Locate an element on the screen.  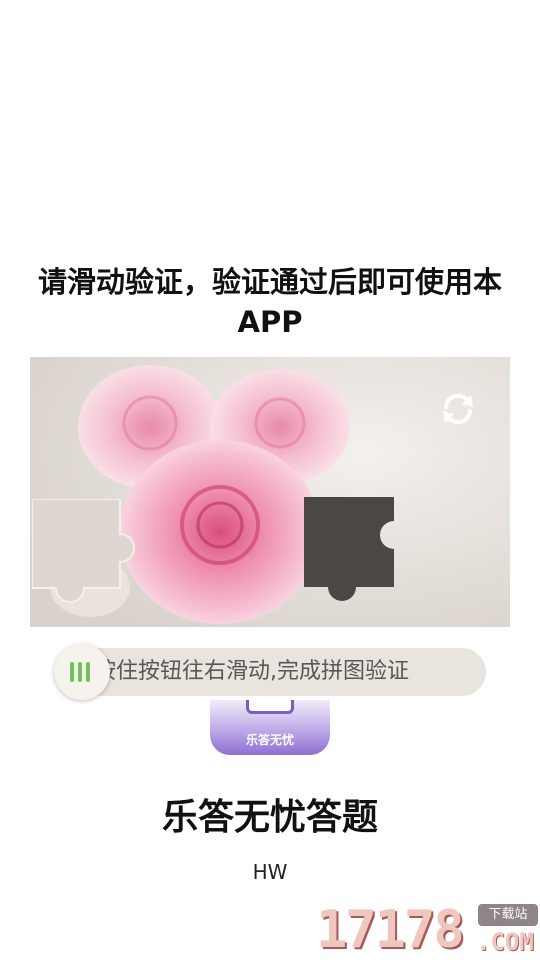
watermark-suffix: .COM is located at coordinates (505, 942).